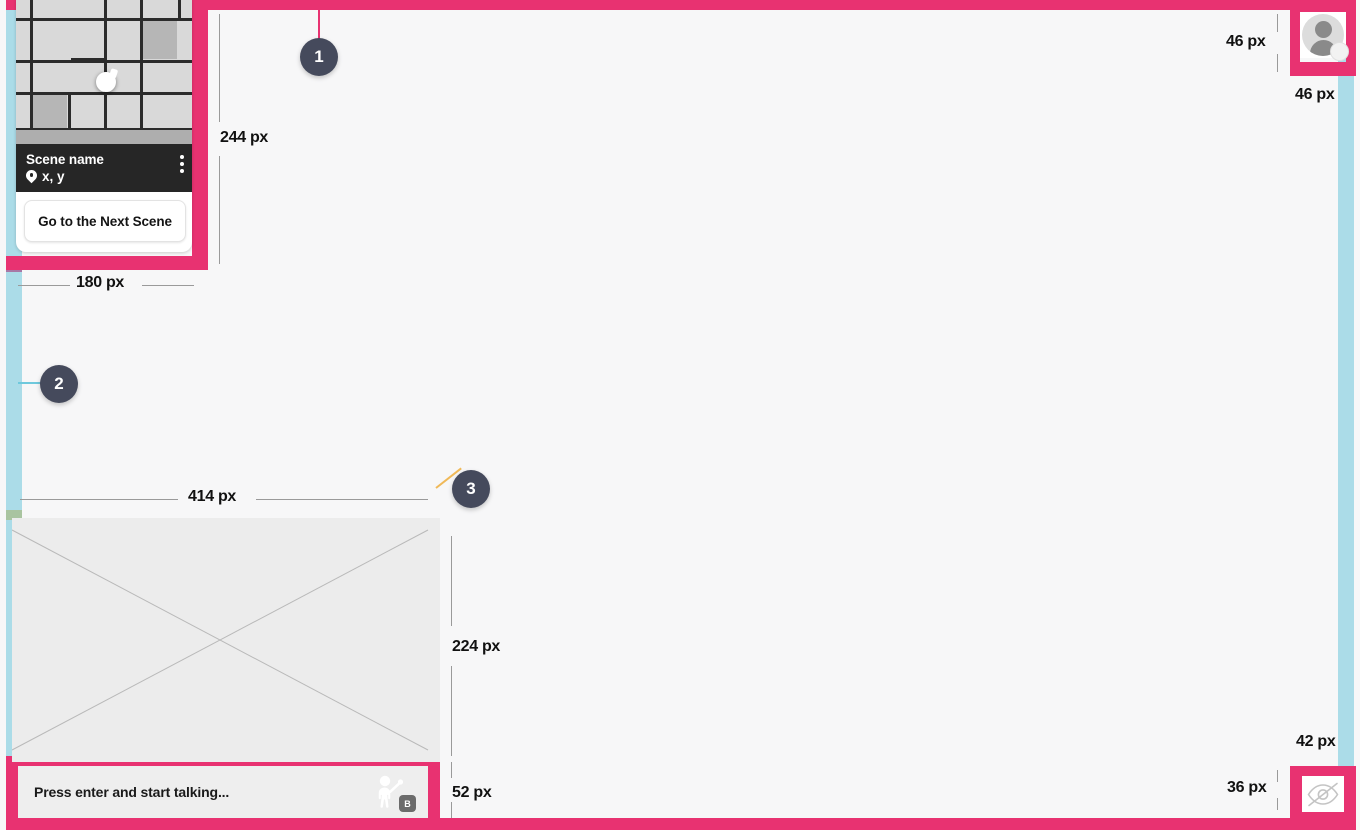  I want to click on redline-band-eye-bottom, so click(1323, 821).